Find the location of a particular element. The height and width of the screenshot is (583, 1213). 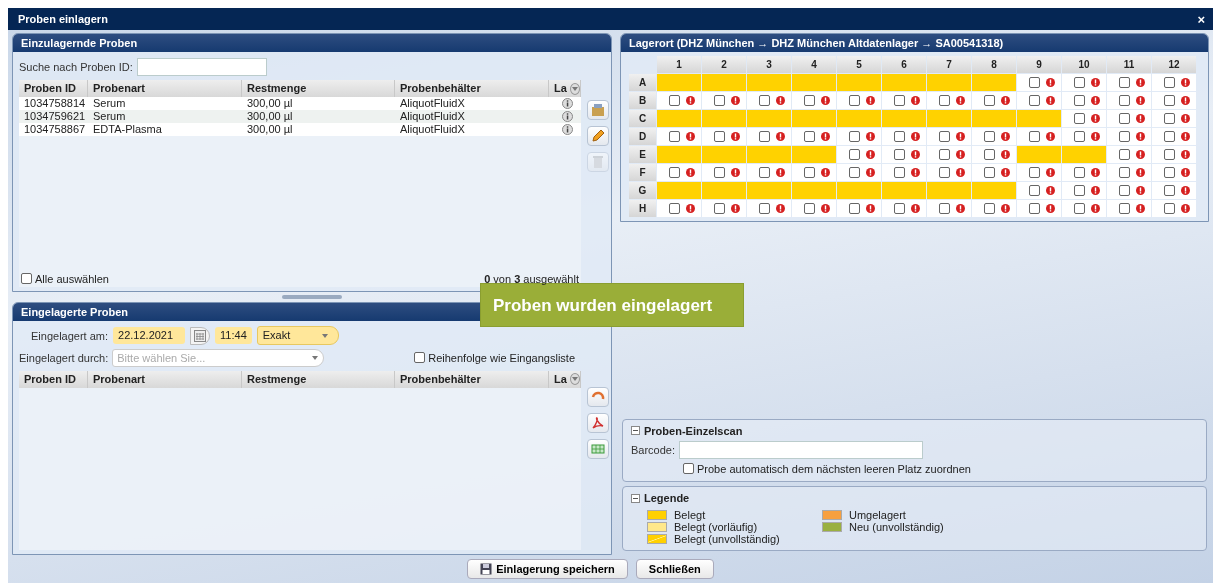

calendar-button is located at coordinates (200, 335).